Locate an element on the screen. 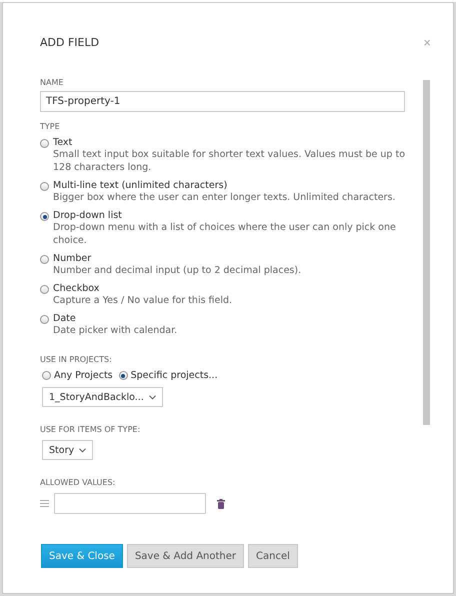 The height and width of the screenshot is (596, 456). option-description: Bigger box where the user can enter longer texts. Unlimited characters. is located at coordinates (224, 197).